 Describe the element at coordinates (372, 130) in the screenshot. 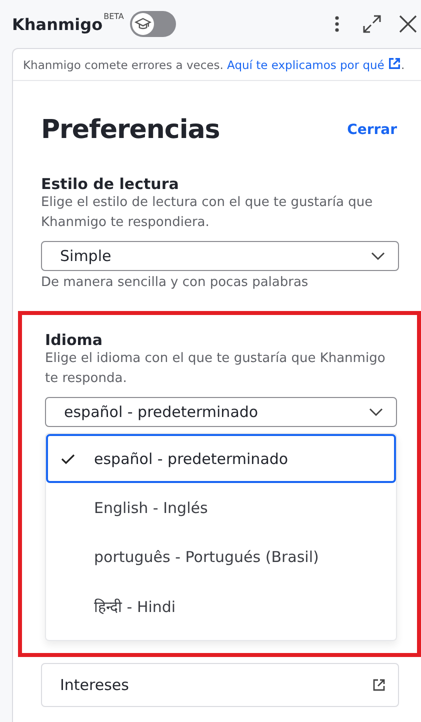

I see `close-link: Cerrar` at that location.